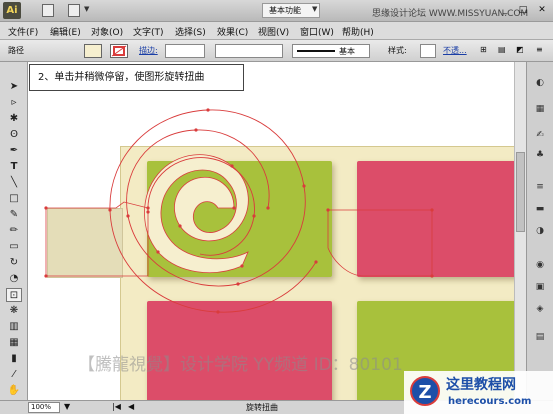  What do you see at coordinates (74, 10) in the screenshot?
I see `arrange-documents-icon` at bounding box center [74, 10].